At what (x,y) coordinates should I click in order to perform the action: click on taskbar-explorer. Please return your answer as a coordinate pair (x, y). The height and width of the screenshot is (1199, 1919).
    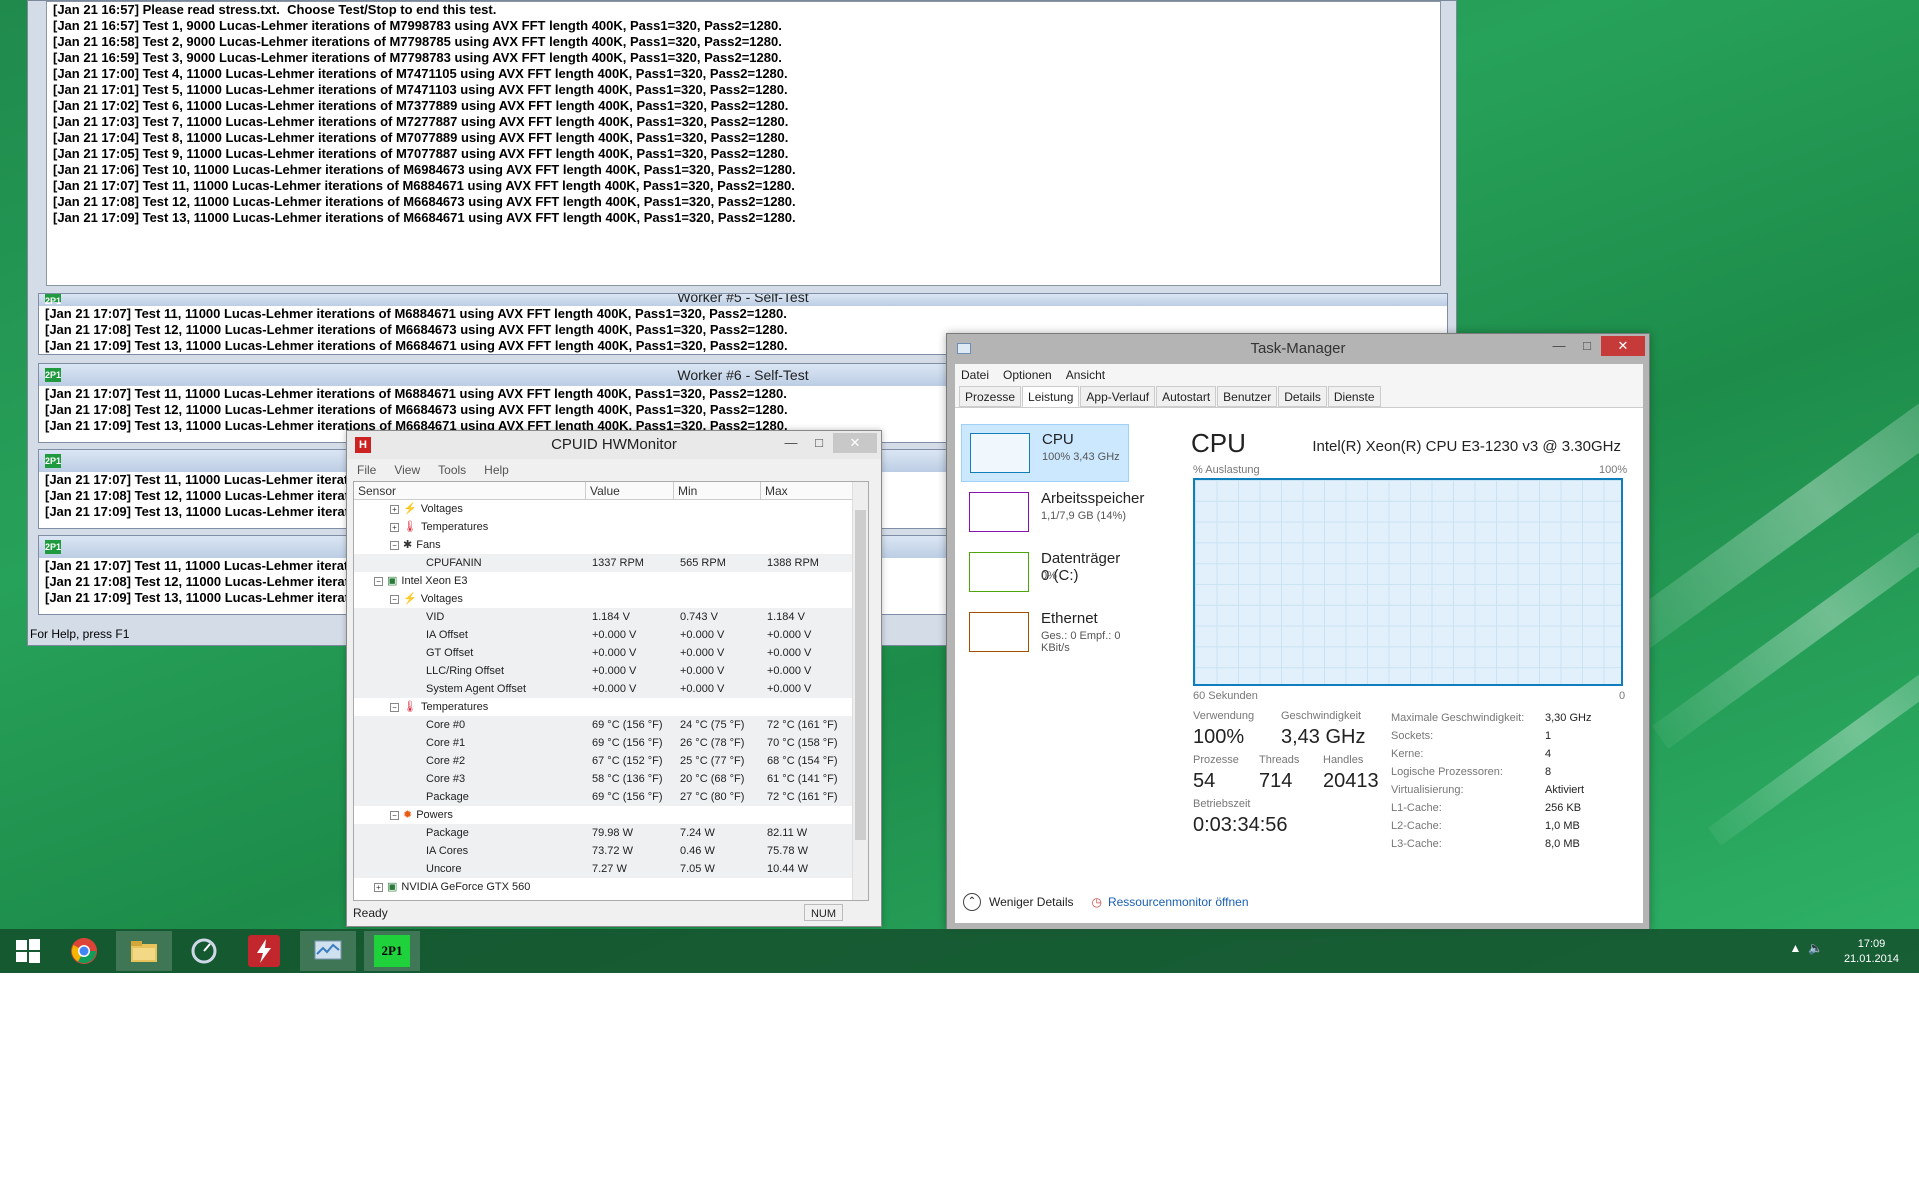
    Looking at the image, I should click on (144, 951).